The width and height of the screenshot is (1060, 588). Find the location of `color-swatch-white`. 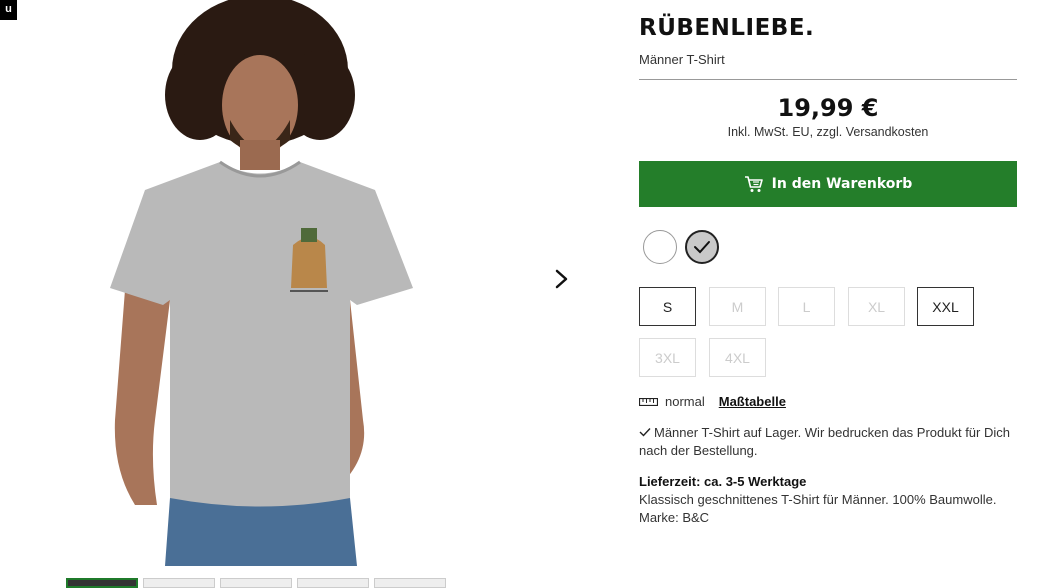

color-swatch-white is located at coordinates (660, 247).